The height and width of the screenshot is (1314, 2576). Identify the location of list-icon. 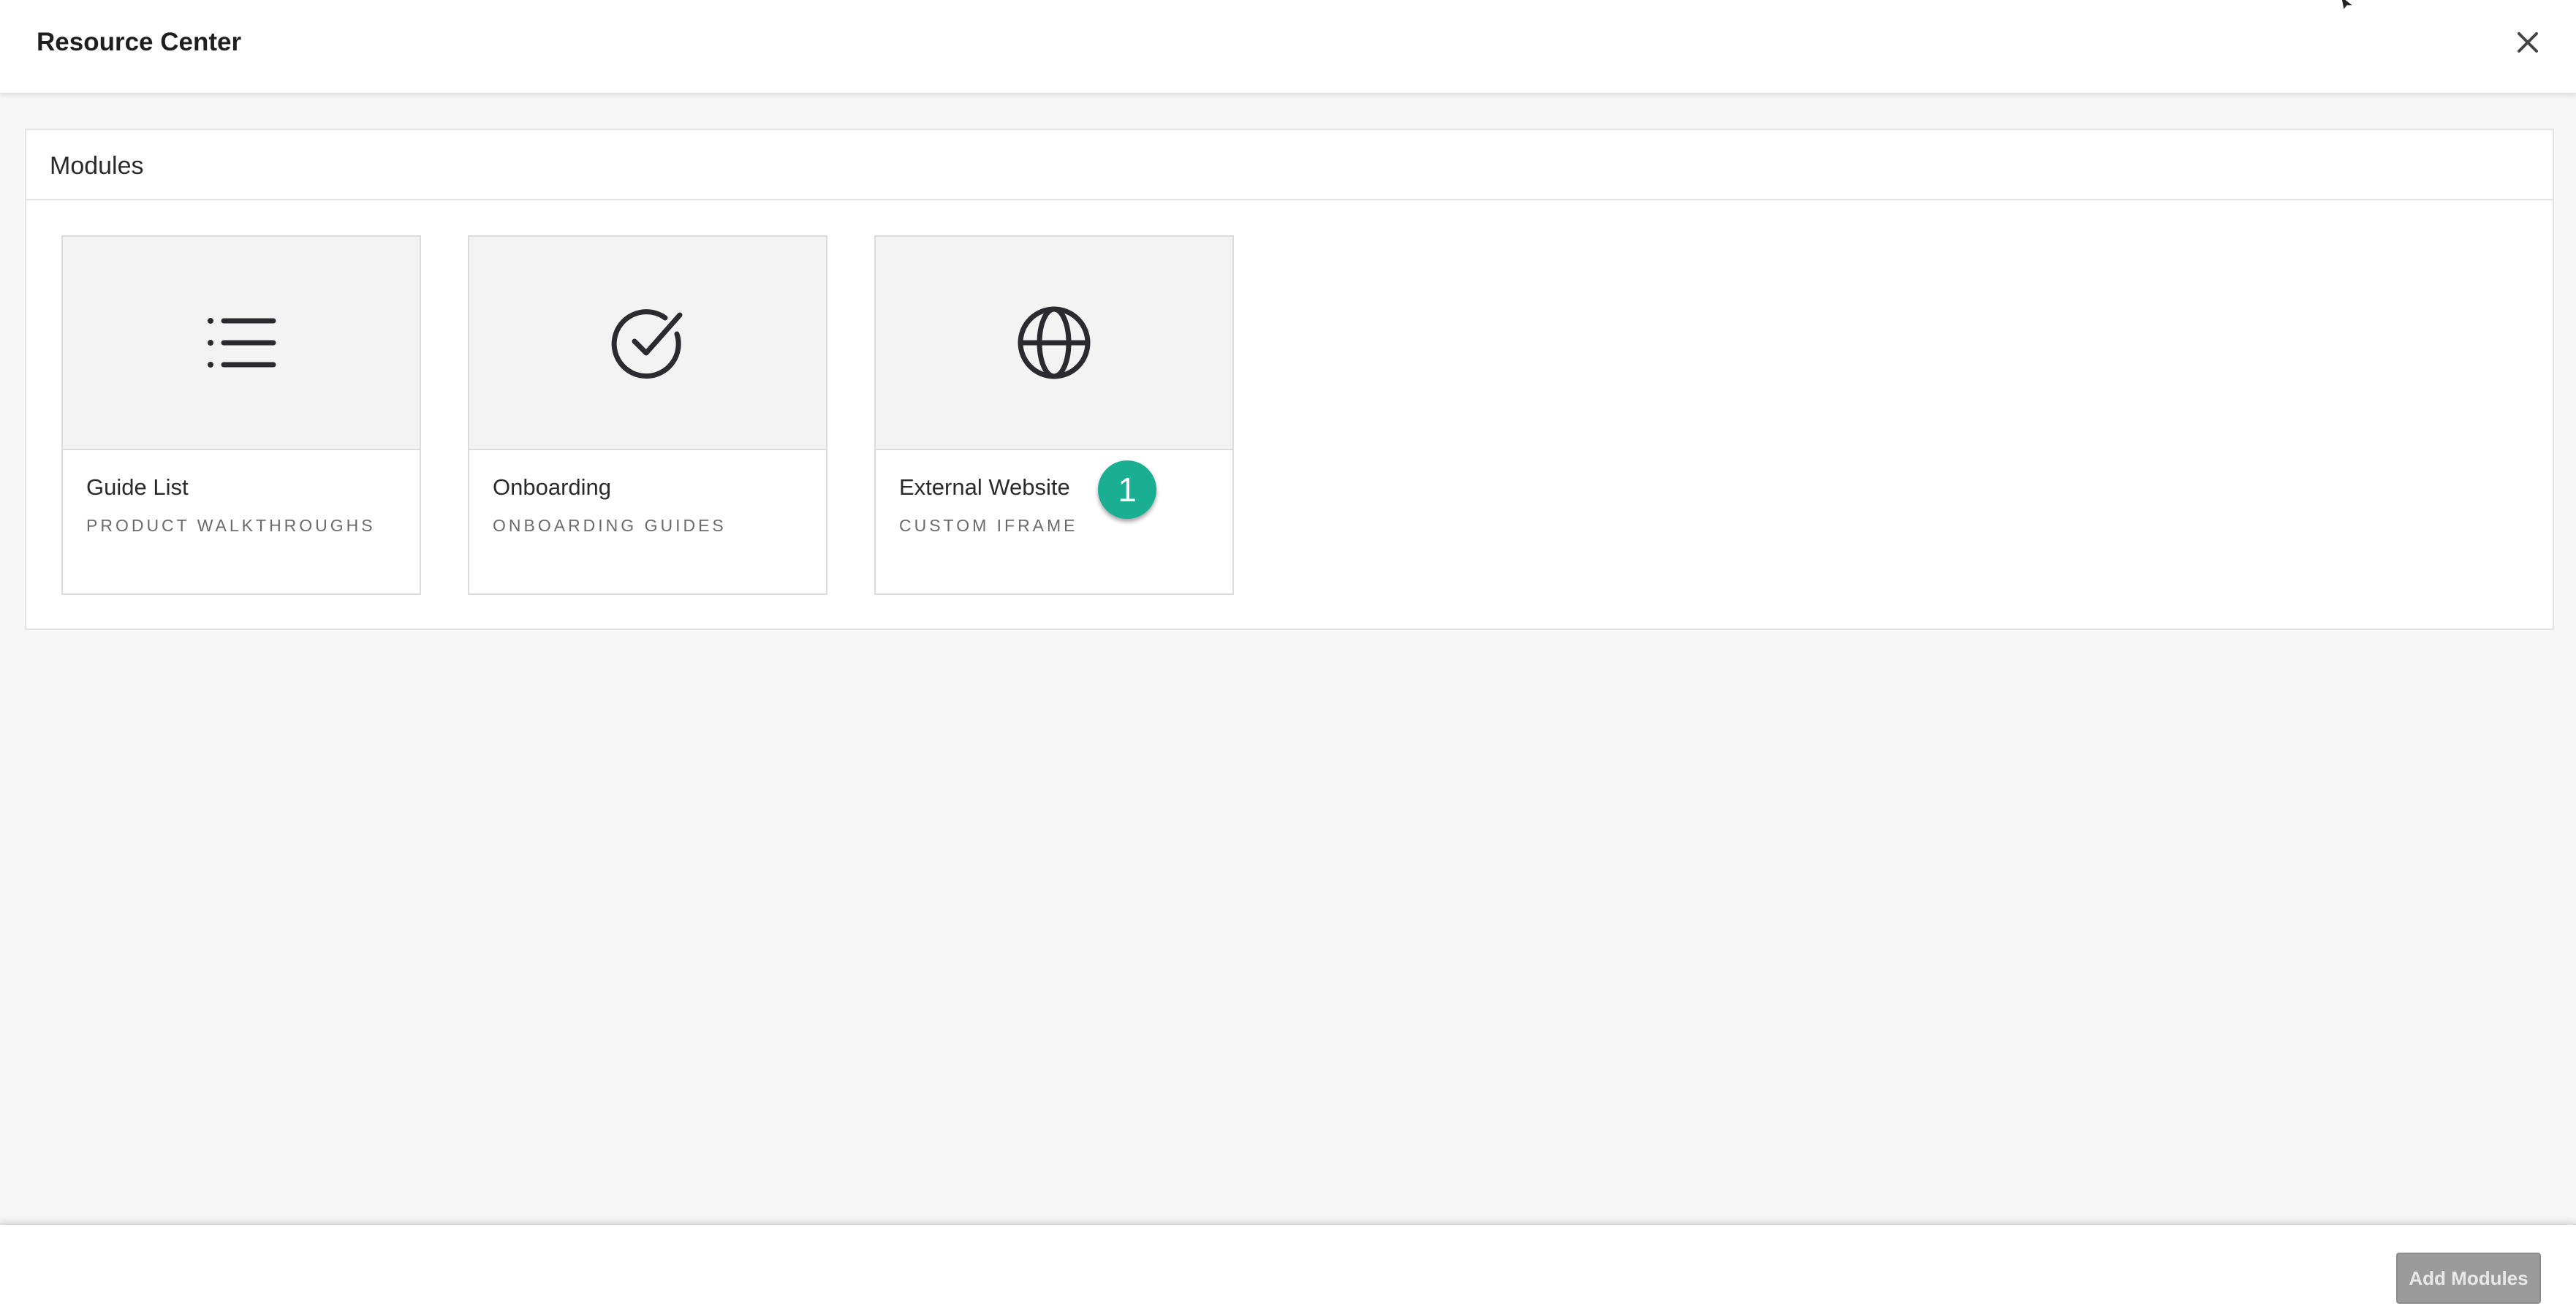
(242, 343).